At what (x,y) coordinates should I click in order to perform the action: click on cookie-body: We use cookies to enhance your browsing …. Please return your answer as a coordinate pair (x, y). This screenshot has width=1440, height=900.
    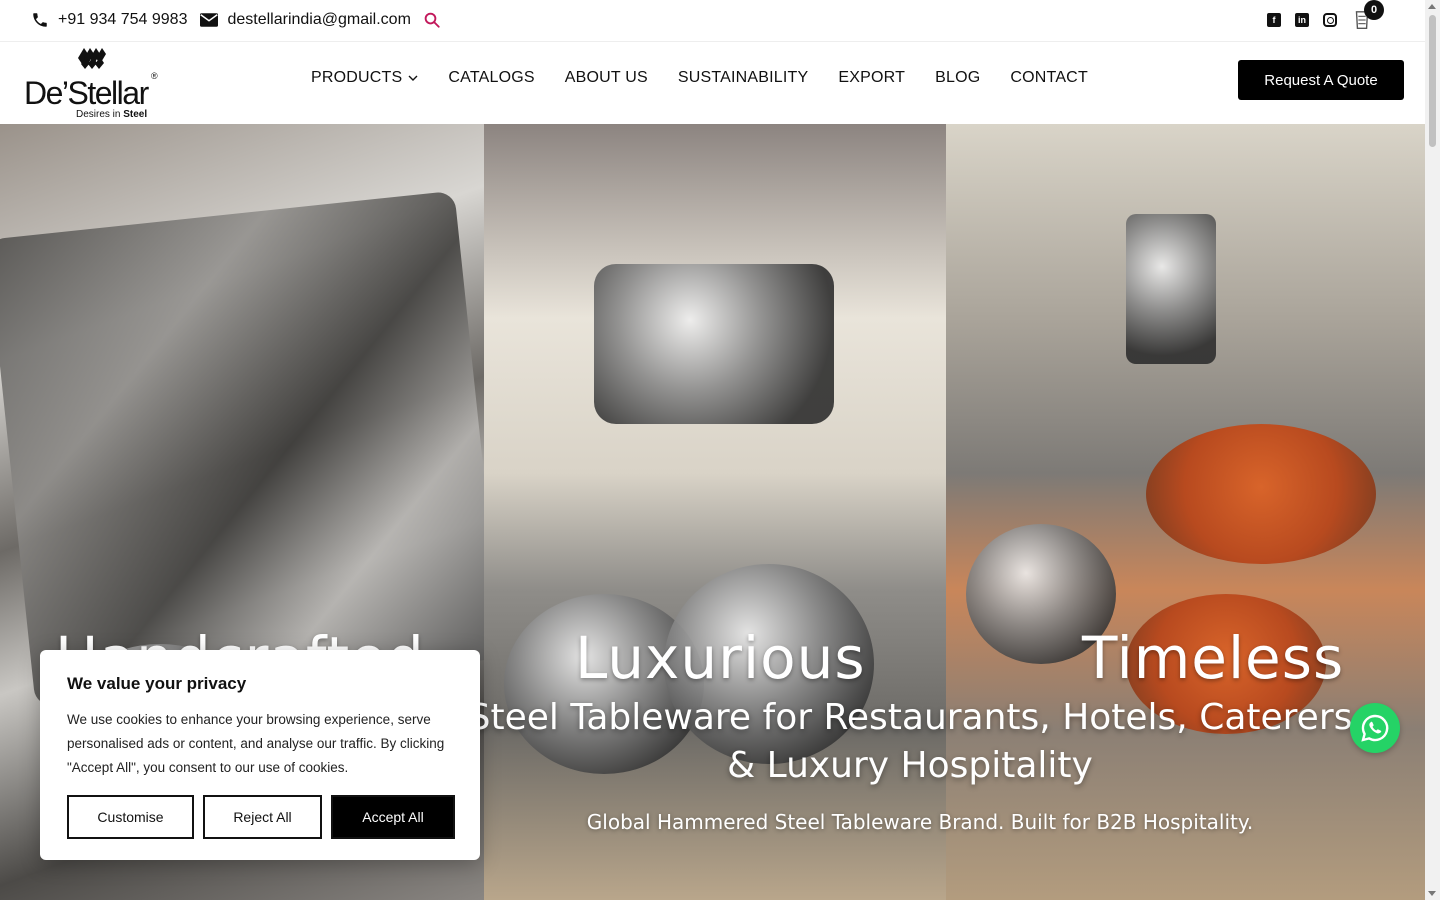
    Looking at the image, I should click on (256, 743).